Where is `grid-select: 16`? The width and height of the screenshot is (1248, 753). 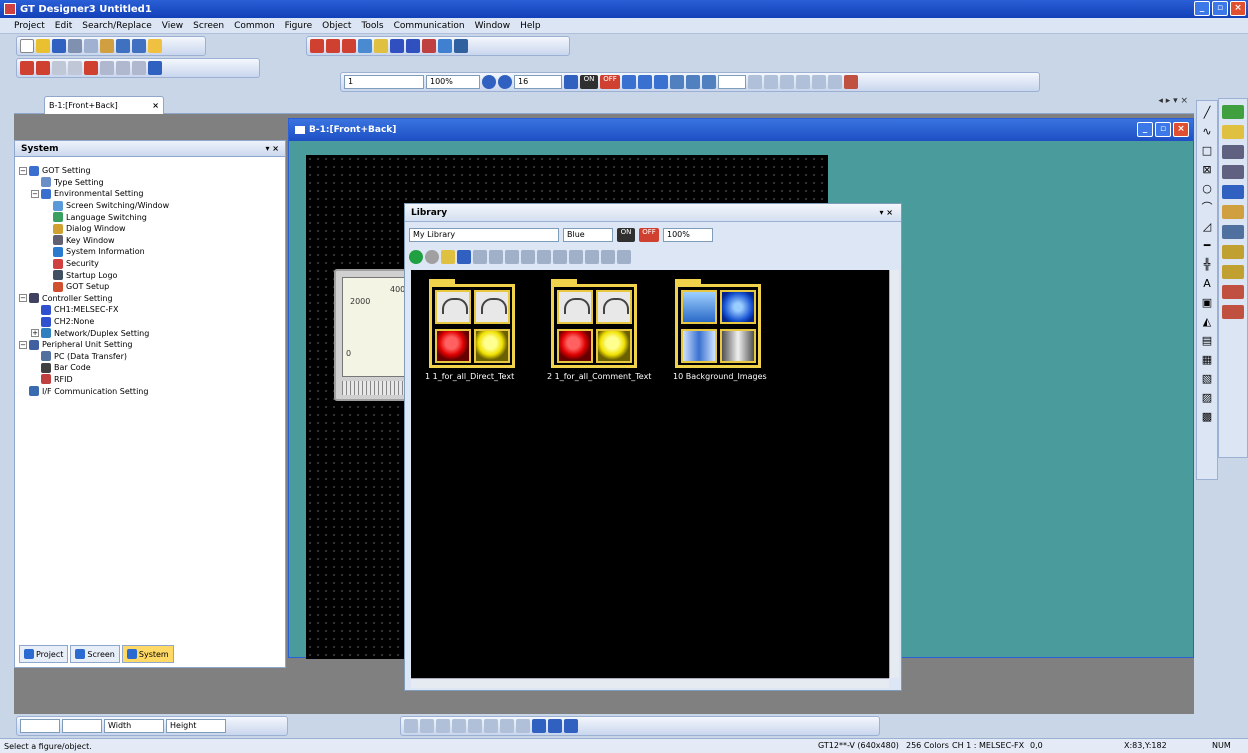 grid-select: 16 is located at coordinates (538, 82).